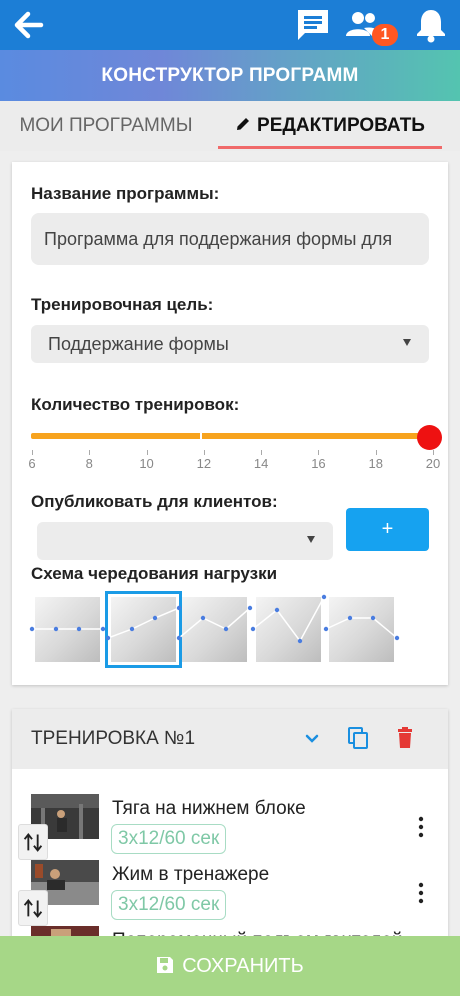 The width and height of the screenshot is (460, 996). I want to click on save-bar: СОХРАНИТЬ, so click(230, 966).